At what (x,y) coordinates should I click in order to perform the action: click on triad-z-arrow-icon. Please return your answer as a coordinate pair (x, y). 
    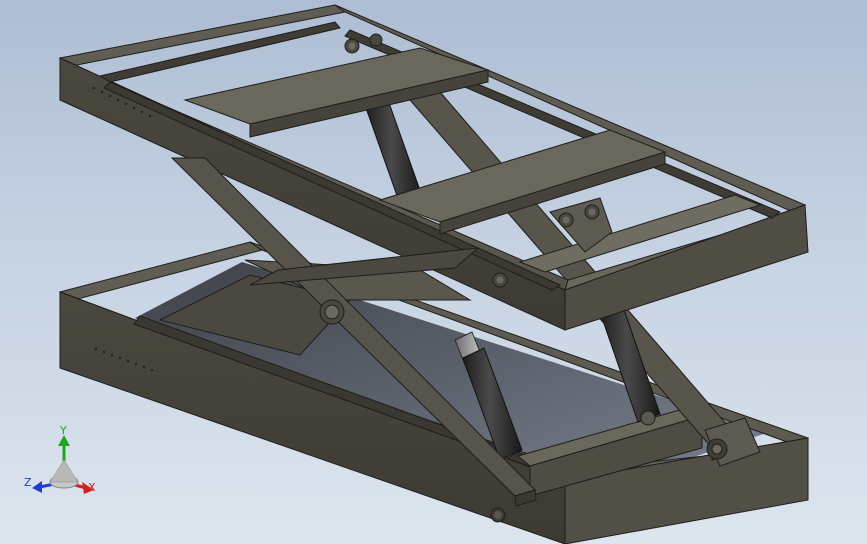
    Looking at the image, I should click on (37, 487).